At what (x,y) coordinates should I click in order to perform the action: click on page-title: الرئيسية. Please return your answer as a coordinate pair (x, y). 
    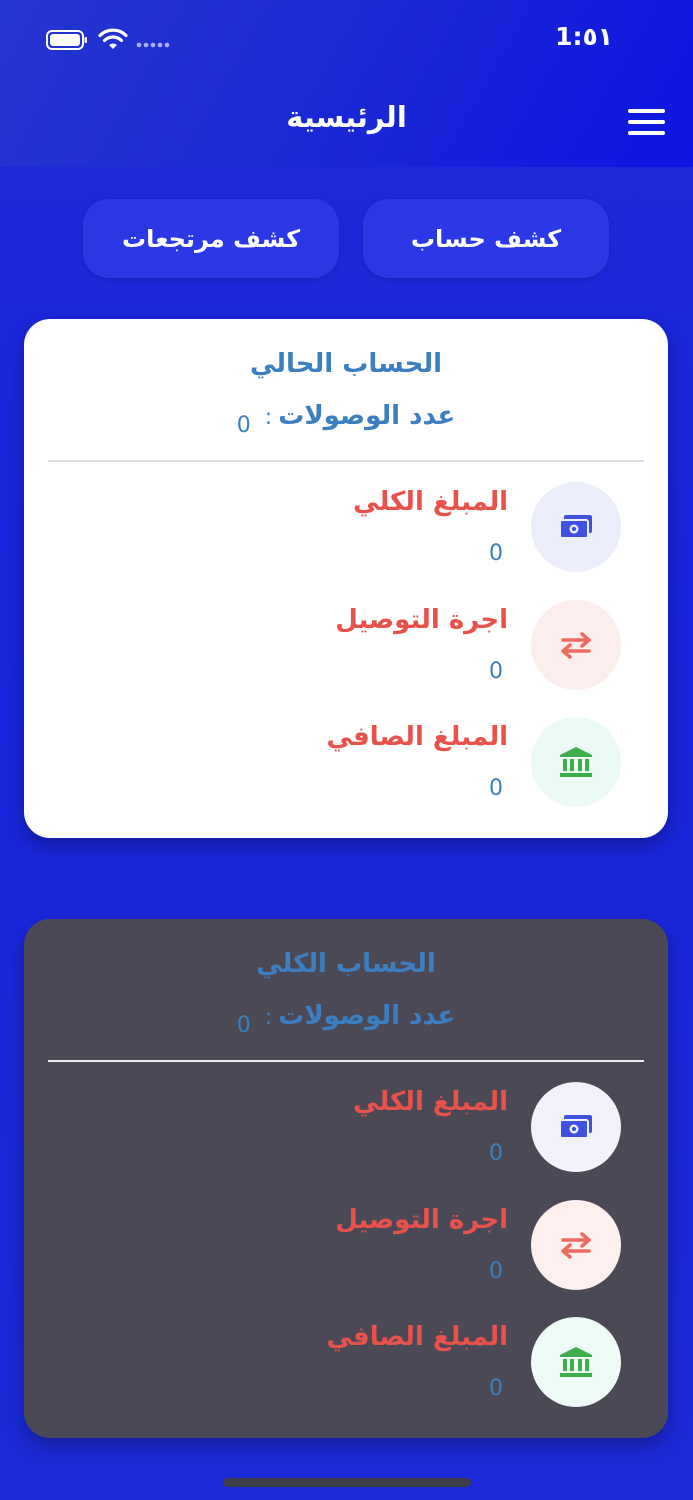
    Looking at the image, I should click on (346, 117).